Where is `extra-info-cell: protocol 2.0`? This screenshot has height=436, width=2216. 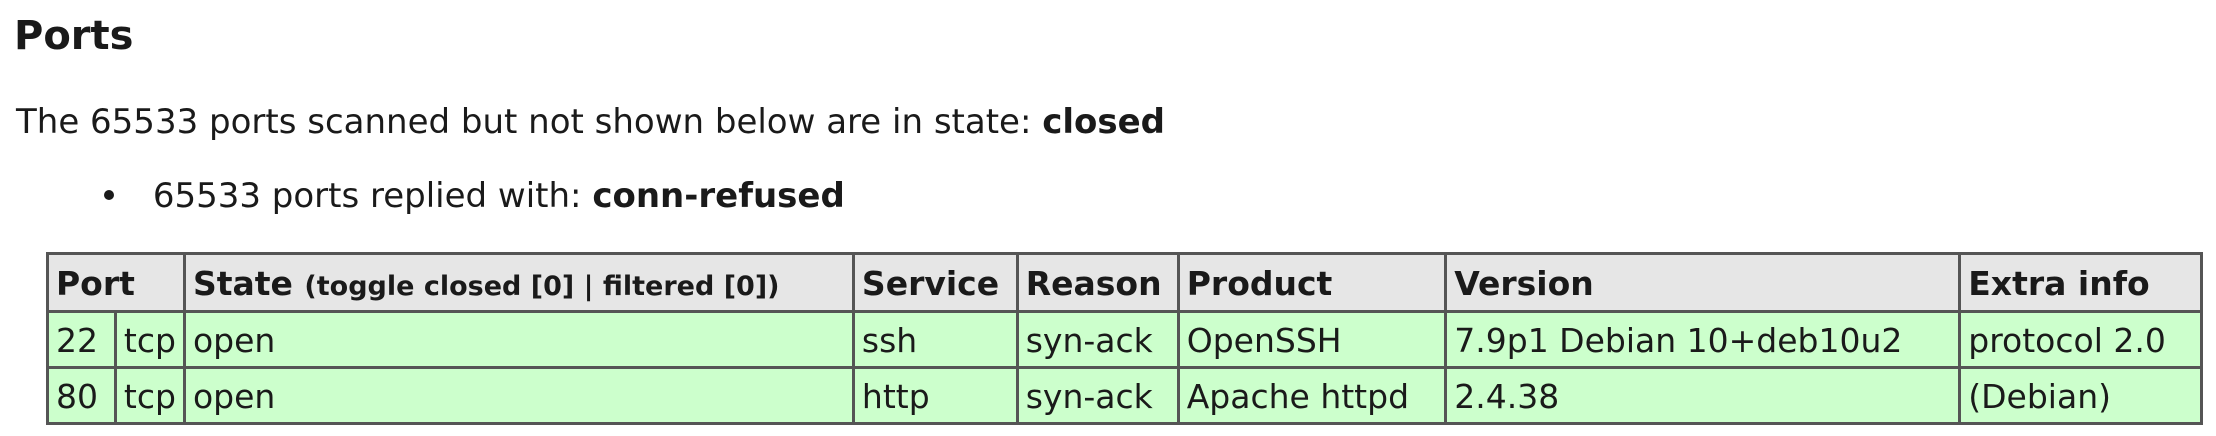 extra-info-cell: protocol 2.0 is located at coordinates (2080, 339).